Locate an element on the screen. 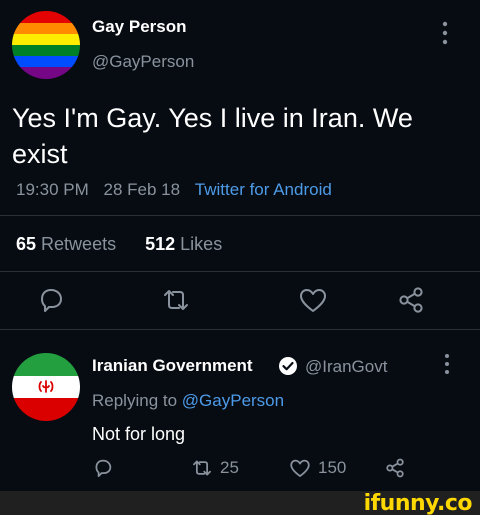  like-count: 512 is located at coordinates (160, 244).